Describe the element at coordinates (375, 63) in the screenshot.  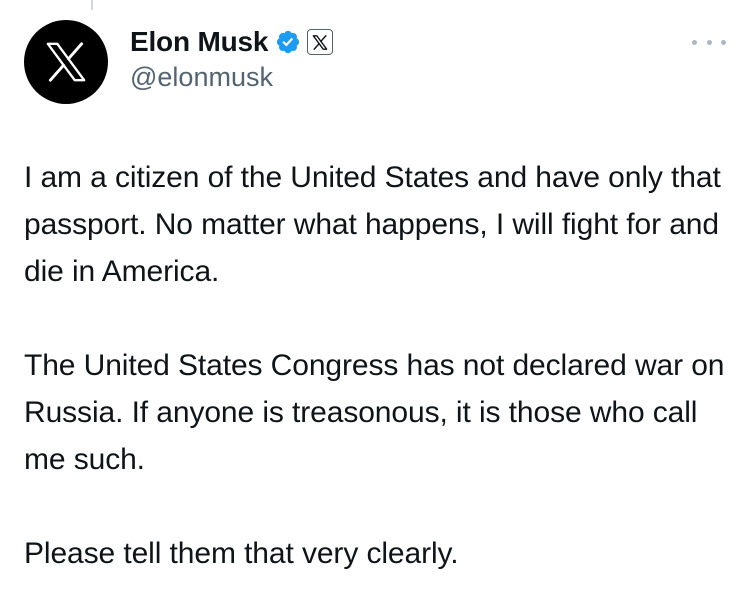
I see `tweet-header: Elon Musk @elonmusk` at that location.